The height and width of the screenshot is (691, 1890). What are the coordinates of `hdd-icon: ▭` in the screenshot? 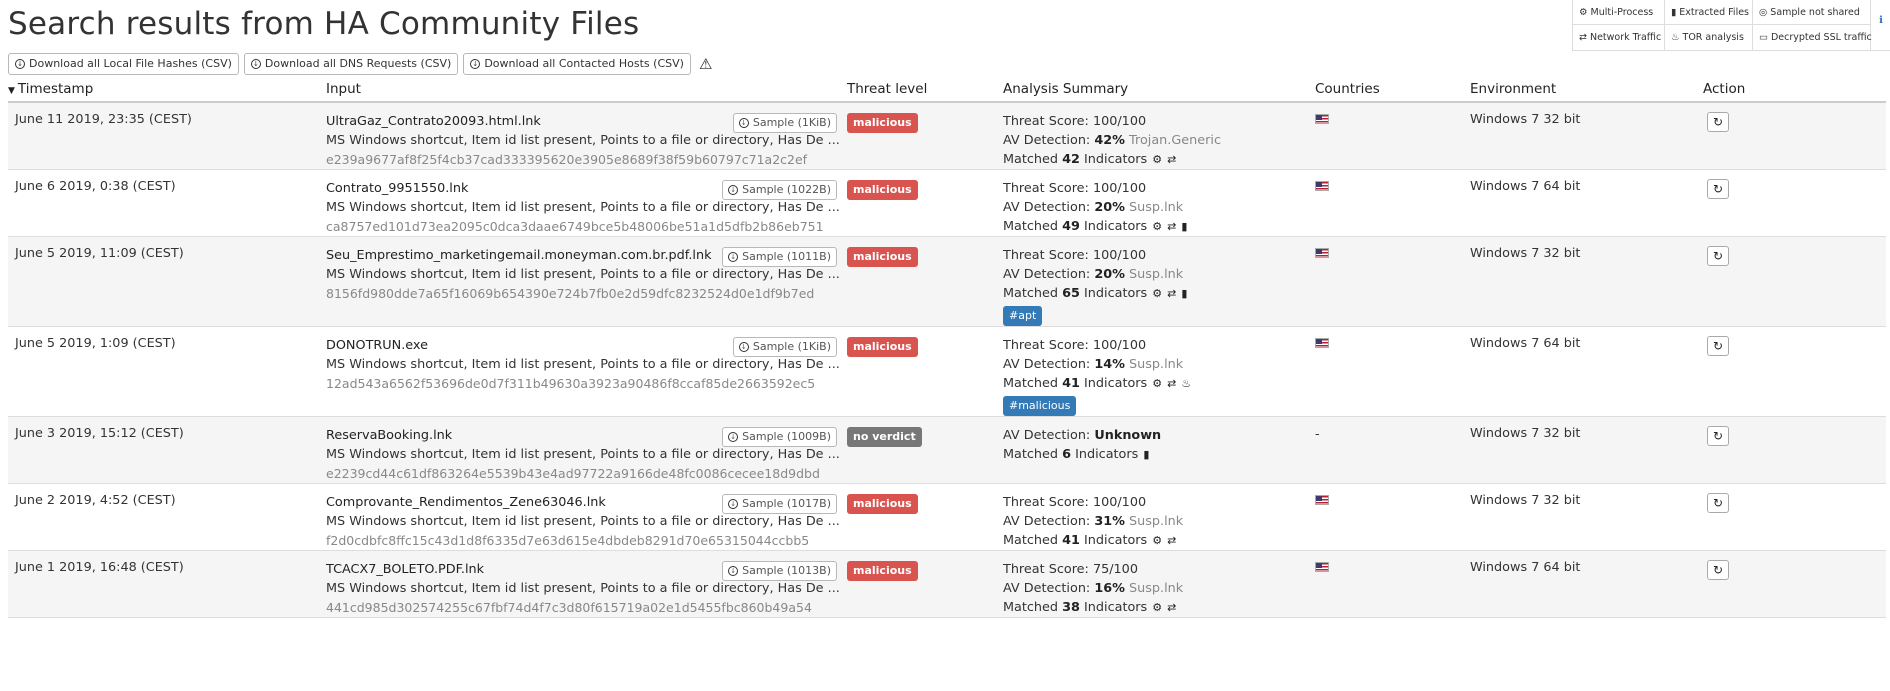 It's located at (1763, 37).